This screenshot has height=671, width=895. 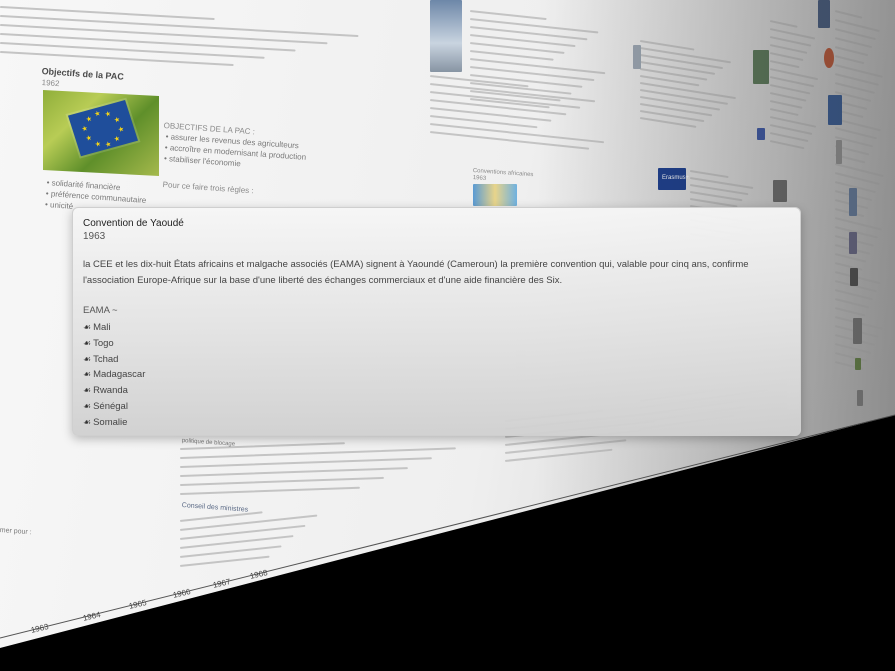 What do you see at coordinates (133, 223) in the screenshot?
I see `event-title: Convention de Yaoudé` at bounding box center [133, 223].